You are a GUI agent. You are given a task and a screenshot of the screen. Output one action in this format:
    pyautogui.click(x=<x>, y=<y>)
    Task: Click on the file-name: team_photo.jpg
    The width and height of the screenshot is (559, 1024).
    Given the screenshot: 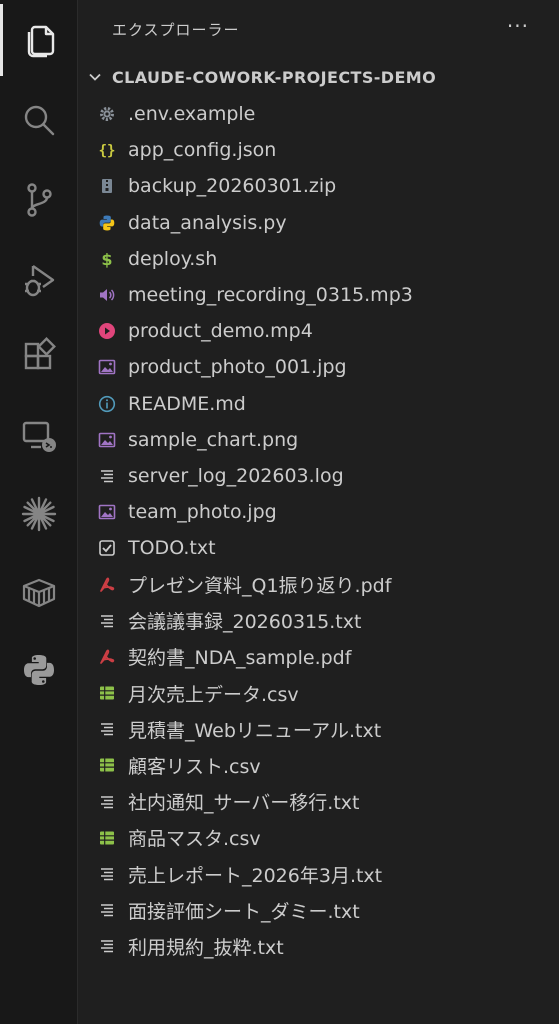 What is the action you would take?
    pyautogui.click(x=202, y=512)
    